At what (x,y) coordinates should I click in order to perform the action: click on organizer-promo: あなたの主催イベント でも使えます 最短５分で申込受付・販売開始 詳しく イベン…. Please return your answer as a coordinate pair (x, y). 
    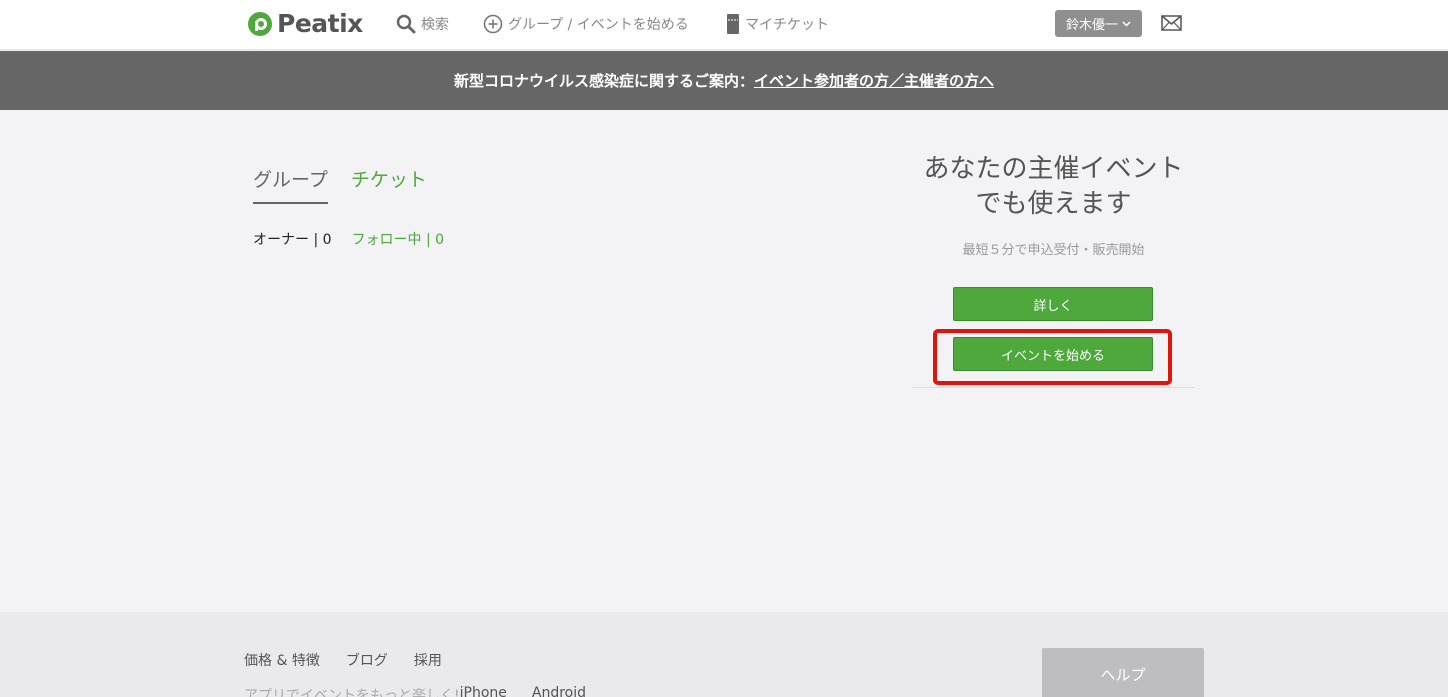
    Looking at the image, I should click on (1053, 269).